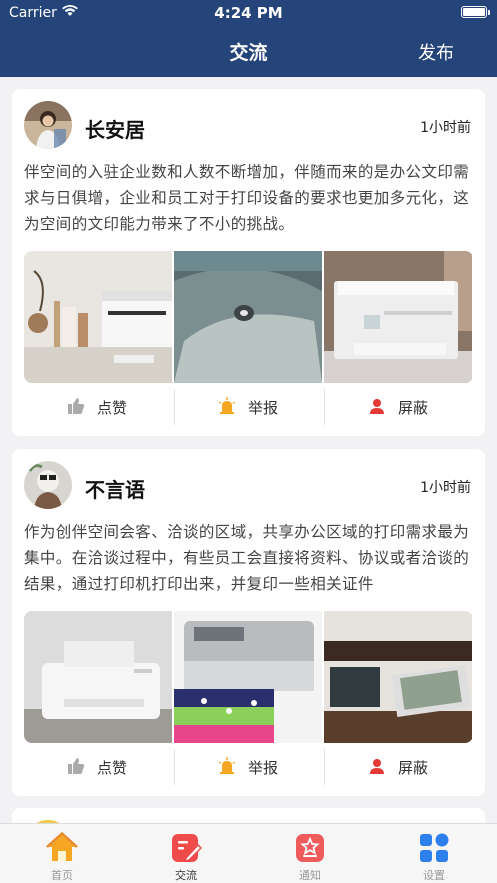  What do you see at coordinates (115, 488) in the screenshot?
I see `username: 不言语` at bounding box center [115, 488].